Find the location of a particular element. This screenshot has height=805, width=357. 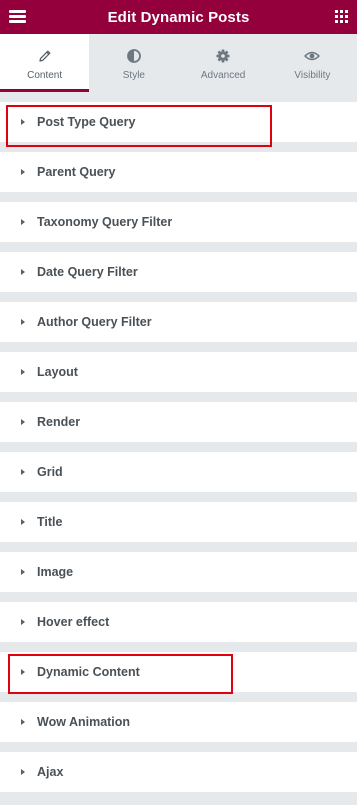

panel-title: Edit Dynamic Posts is located at coordinates (178, 17).